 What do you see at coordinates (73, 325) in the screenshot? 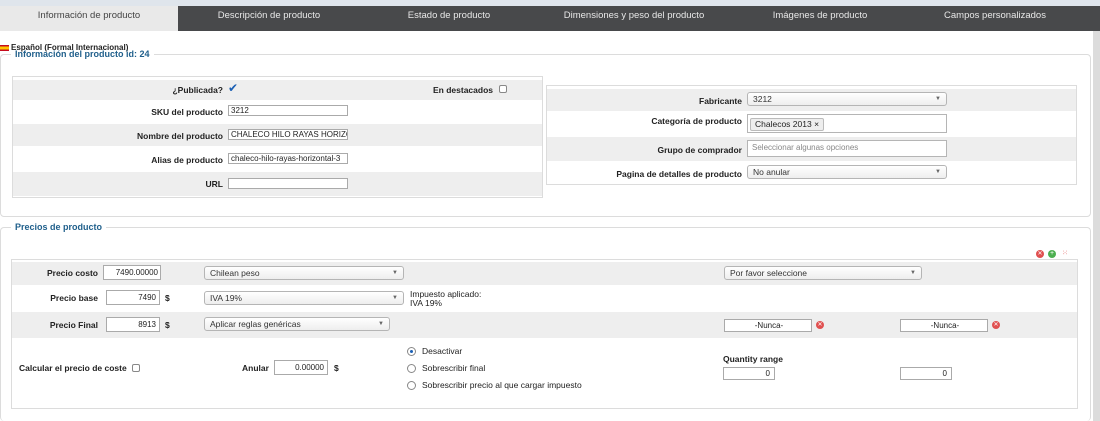
I see `final-price-label: Precio Final` at bounding box center [73, 325].